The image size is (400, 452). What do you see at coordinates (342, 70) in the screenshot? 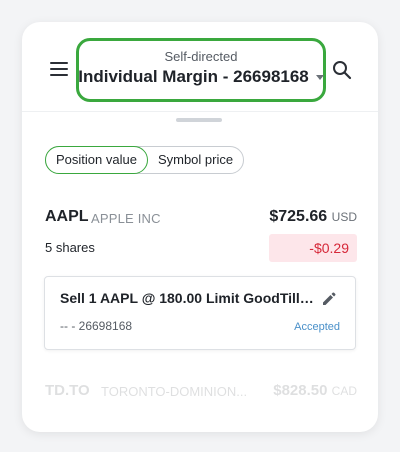
I see `search-icon` at bounding box center [342, 70].